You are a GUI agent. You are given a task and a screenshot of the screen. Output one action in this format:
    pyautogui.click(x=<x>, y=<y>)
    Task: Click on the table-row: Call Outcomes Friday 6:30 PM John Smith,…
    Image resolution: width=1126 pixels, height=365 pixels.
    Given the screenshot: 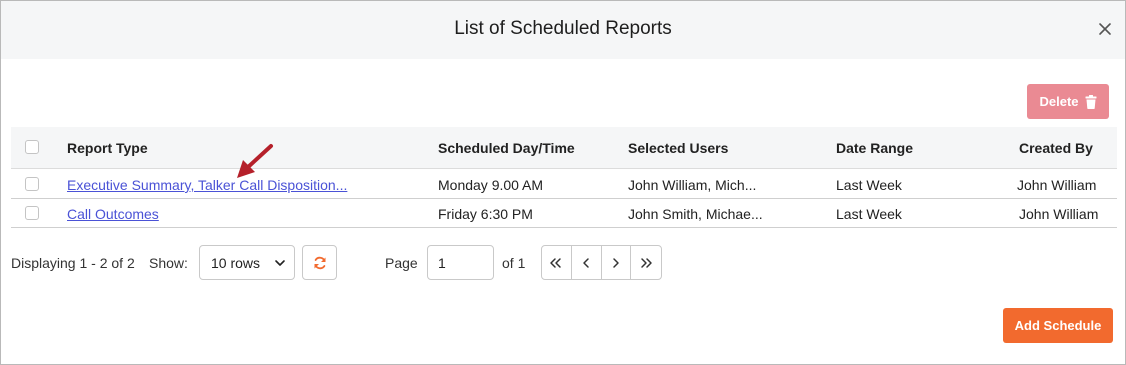 What is the action you would take?
    pyautogui.click(x=564, y=213)
    